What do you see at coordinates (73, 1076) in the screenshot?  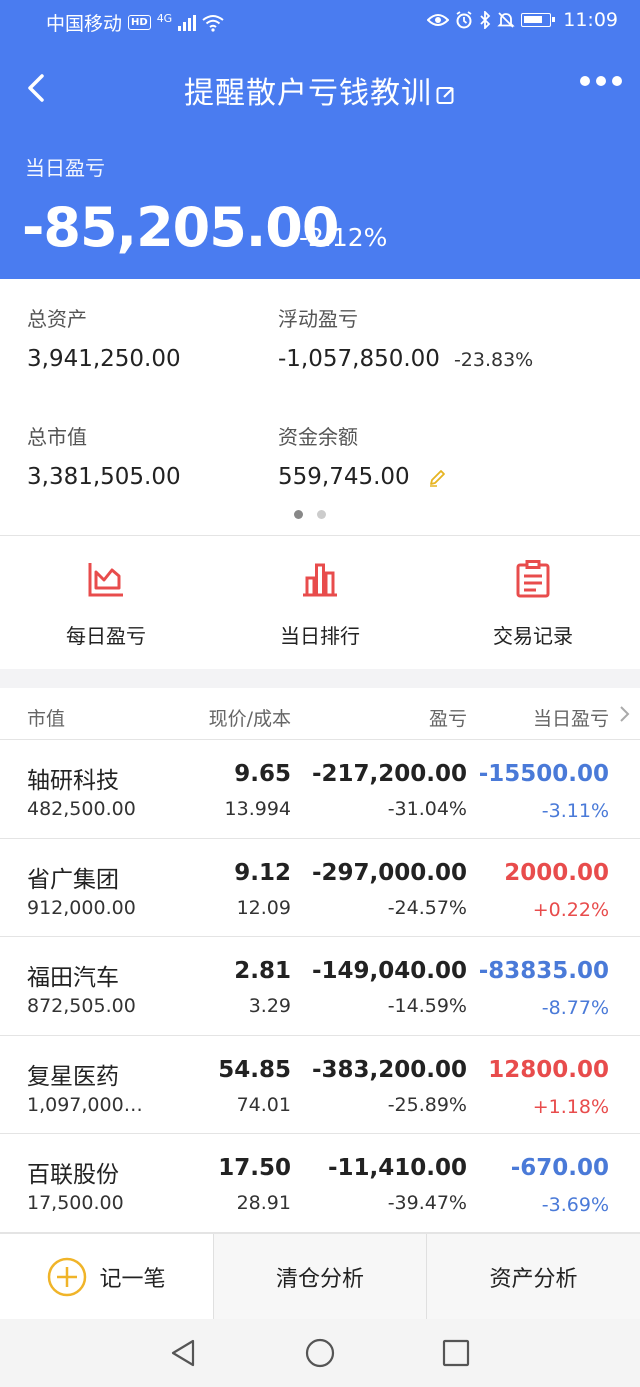 I see `stock-name: 复星医药` at bounding box center [73, 1076].